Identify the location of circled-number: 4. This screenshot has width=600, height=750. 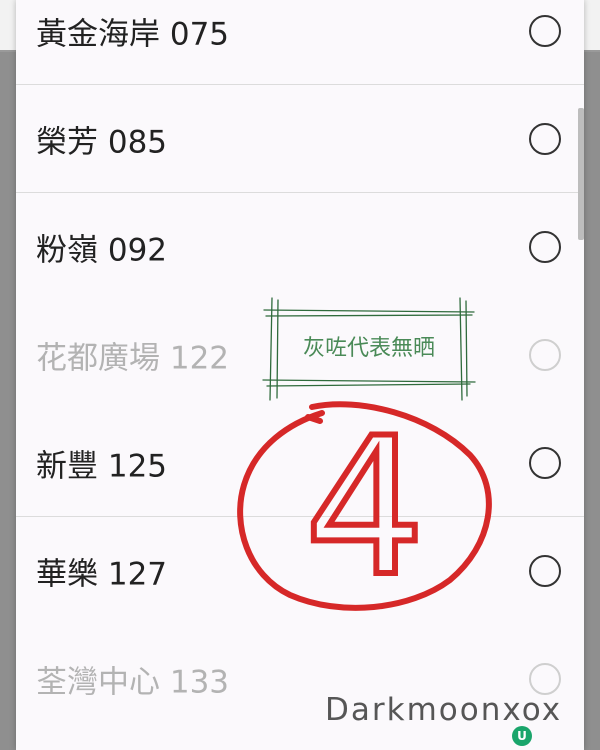
(365, 507).